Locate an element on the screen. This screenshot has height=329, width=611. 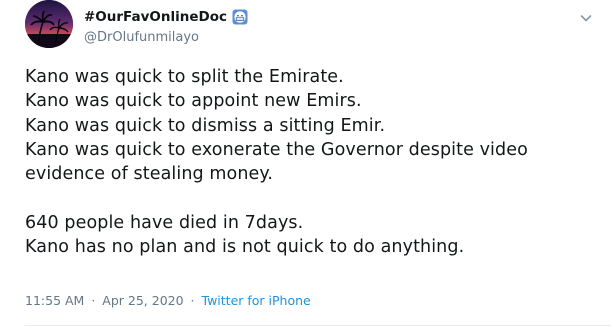
tweet-time: 11:55 AM is located at coordinates (54, 300).